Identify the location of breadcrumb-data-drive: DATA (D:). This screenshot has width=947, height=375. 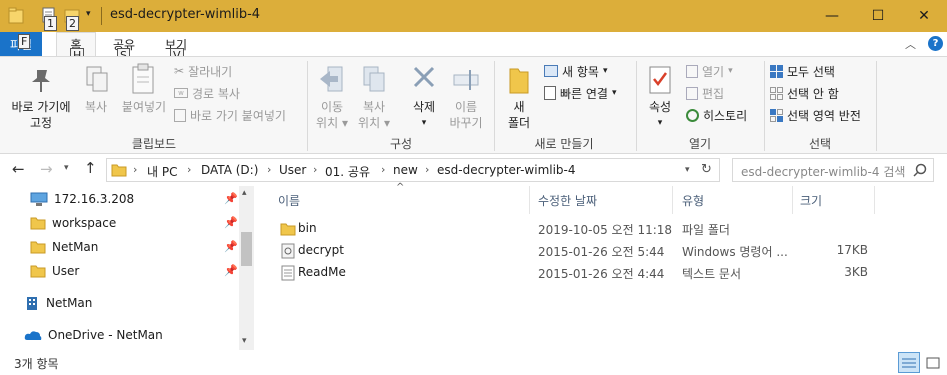
(229, 170).